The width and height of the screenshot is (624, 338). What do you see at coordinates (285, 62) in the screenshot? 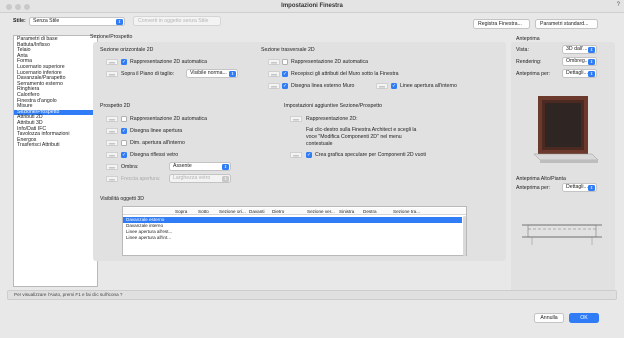
I see `transverse-auto2d-checkbox` at bounding box center [285, 62].